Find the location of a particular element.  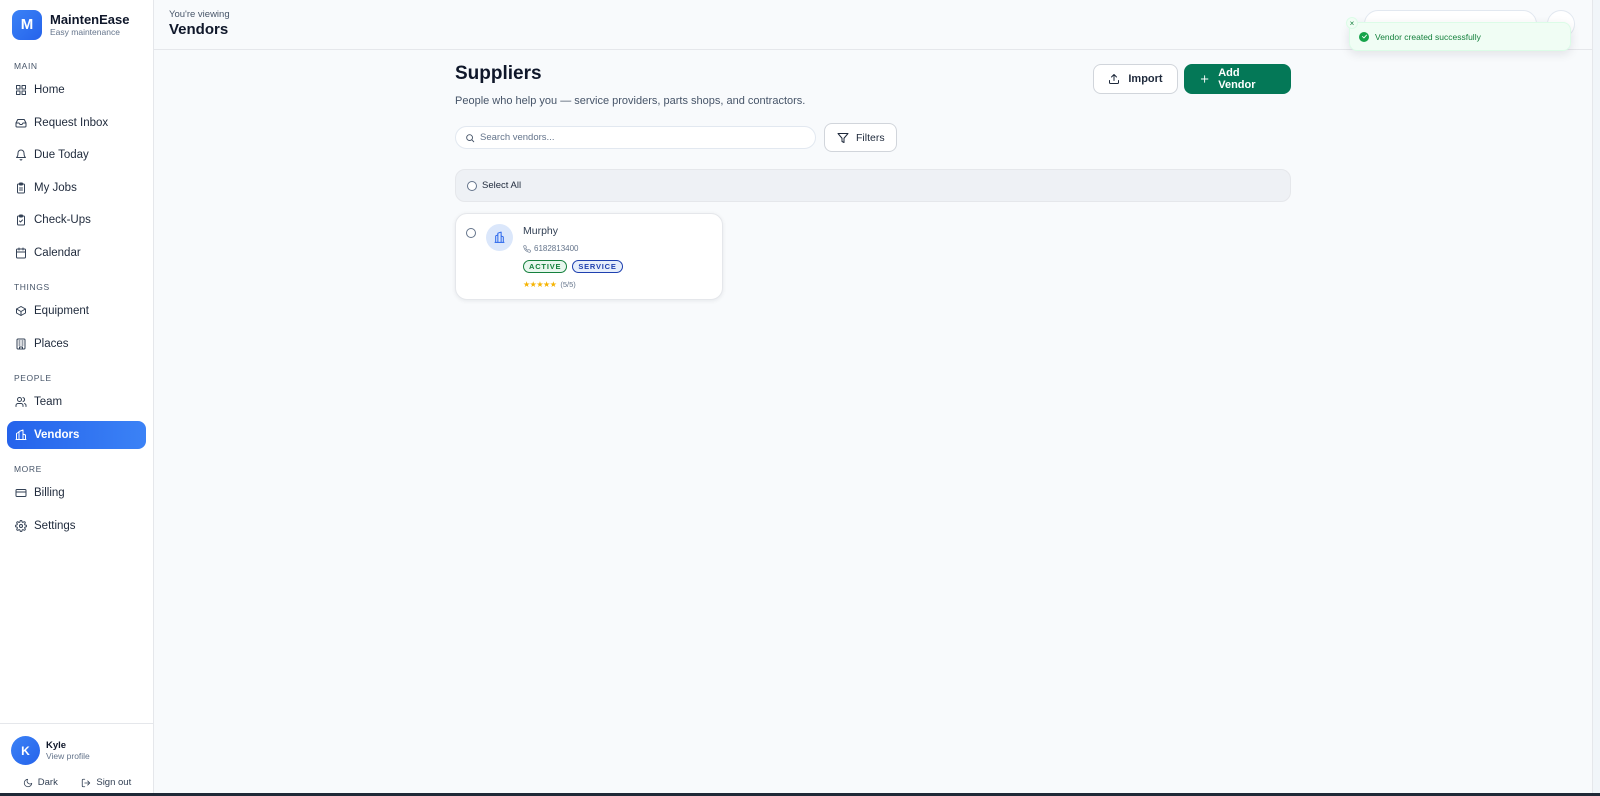

sidebar-item-label: Places is located at coordinates (51, 343).